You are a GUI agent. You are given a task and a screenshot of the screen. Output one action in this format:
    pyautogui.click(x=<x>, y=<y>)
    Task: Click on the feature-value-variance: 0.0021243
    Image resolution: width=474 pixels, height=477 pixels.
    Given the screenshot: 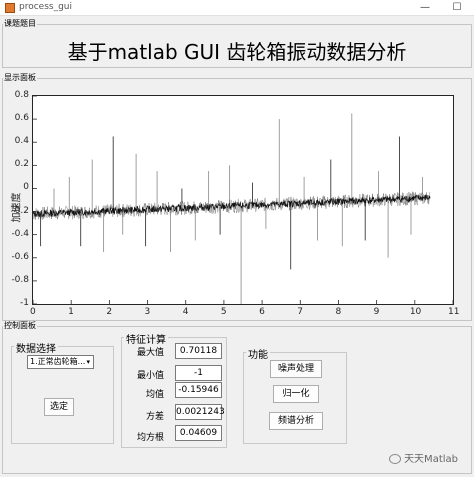 What is the action you would take?
    pyautogui.click(x=200, y=412)
    